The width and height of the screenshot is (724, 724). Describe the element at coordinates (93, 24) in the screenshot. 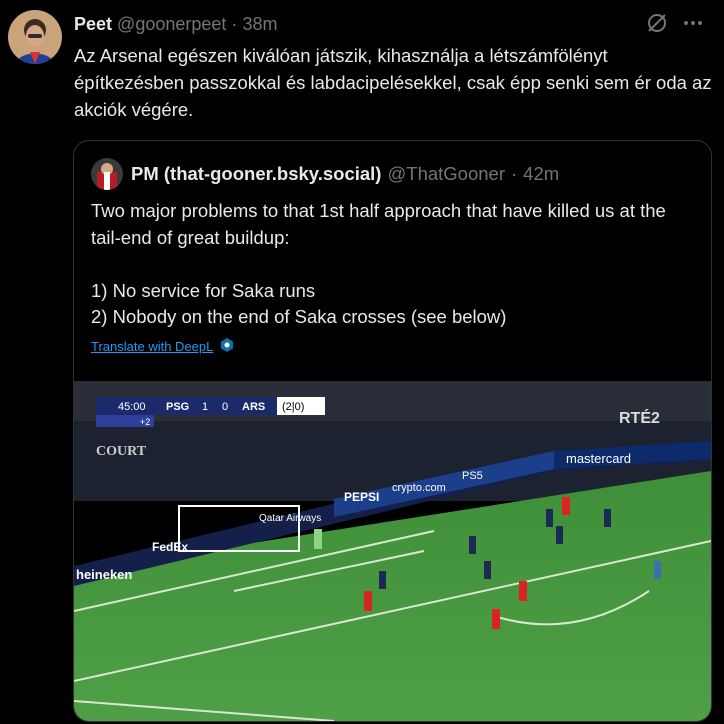

I see `author-name: Peet` at that location.